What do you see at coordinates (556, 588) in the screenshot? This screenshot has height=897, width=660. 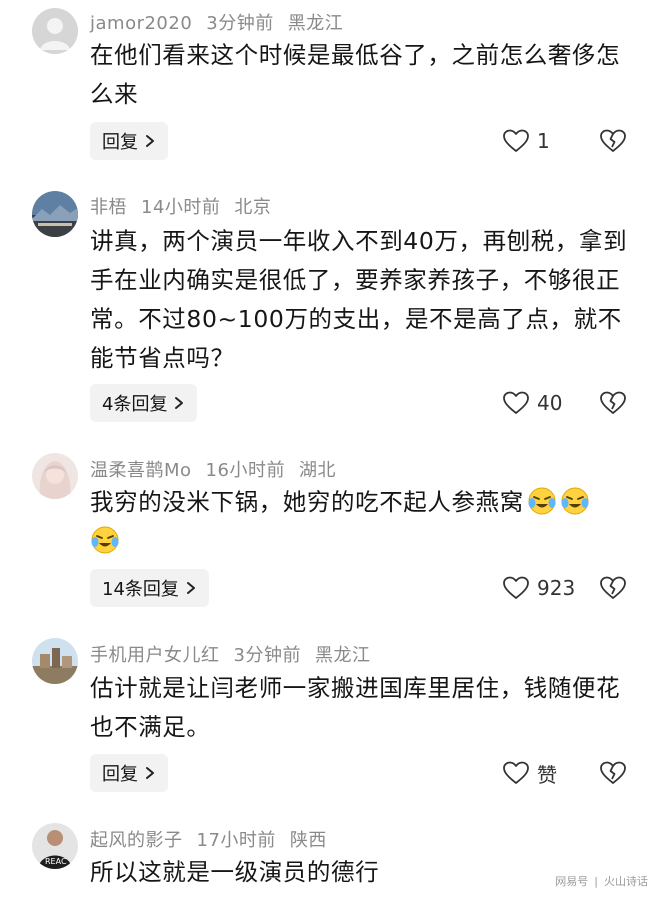 I see `like-count: 923` at bounding box center [556, 588].